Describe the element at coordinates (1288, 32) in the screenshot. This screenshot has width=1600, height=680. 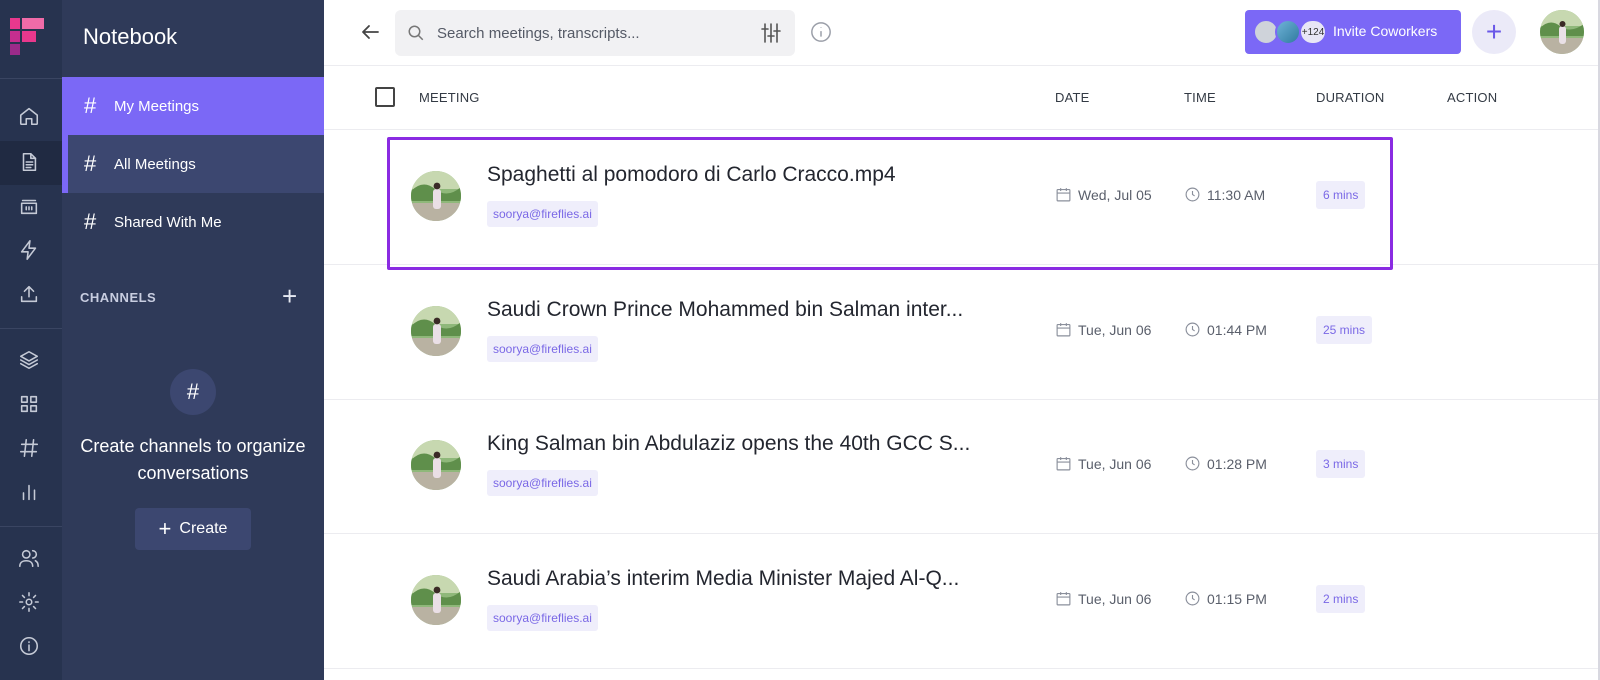
I see `coworker-avatar` at that location.